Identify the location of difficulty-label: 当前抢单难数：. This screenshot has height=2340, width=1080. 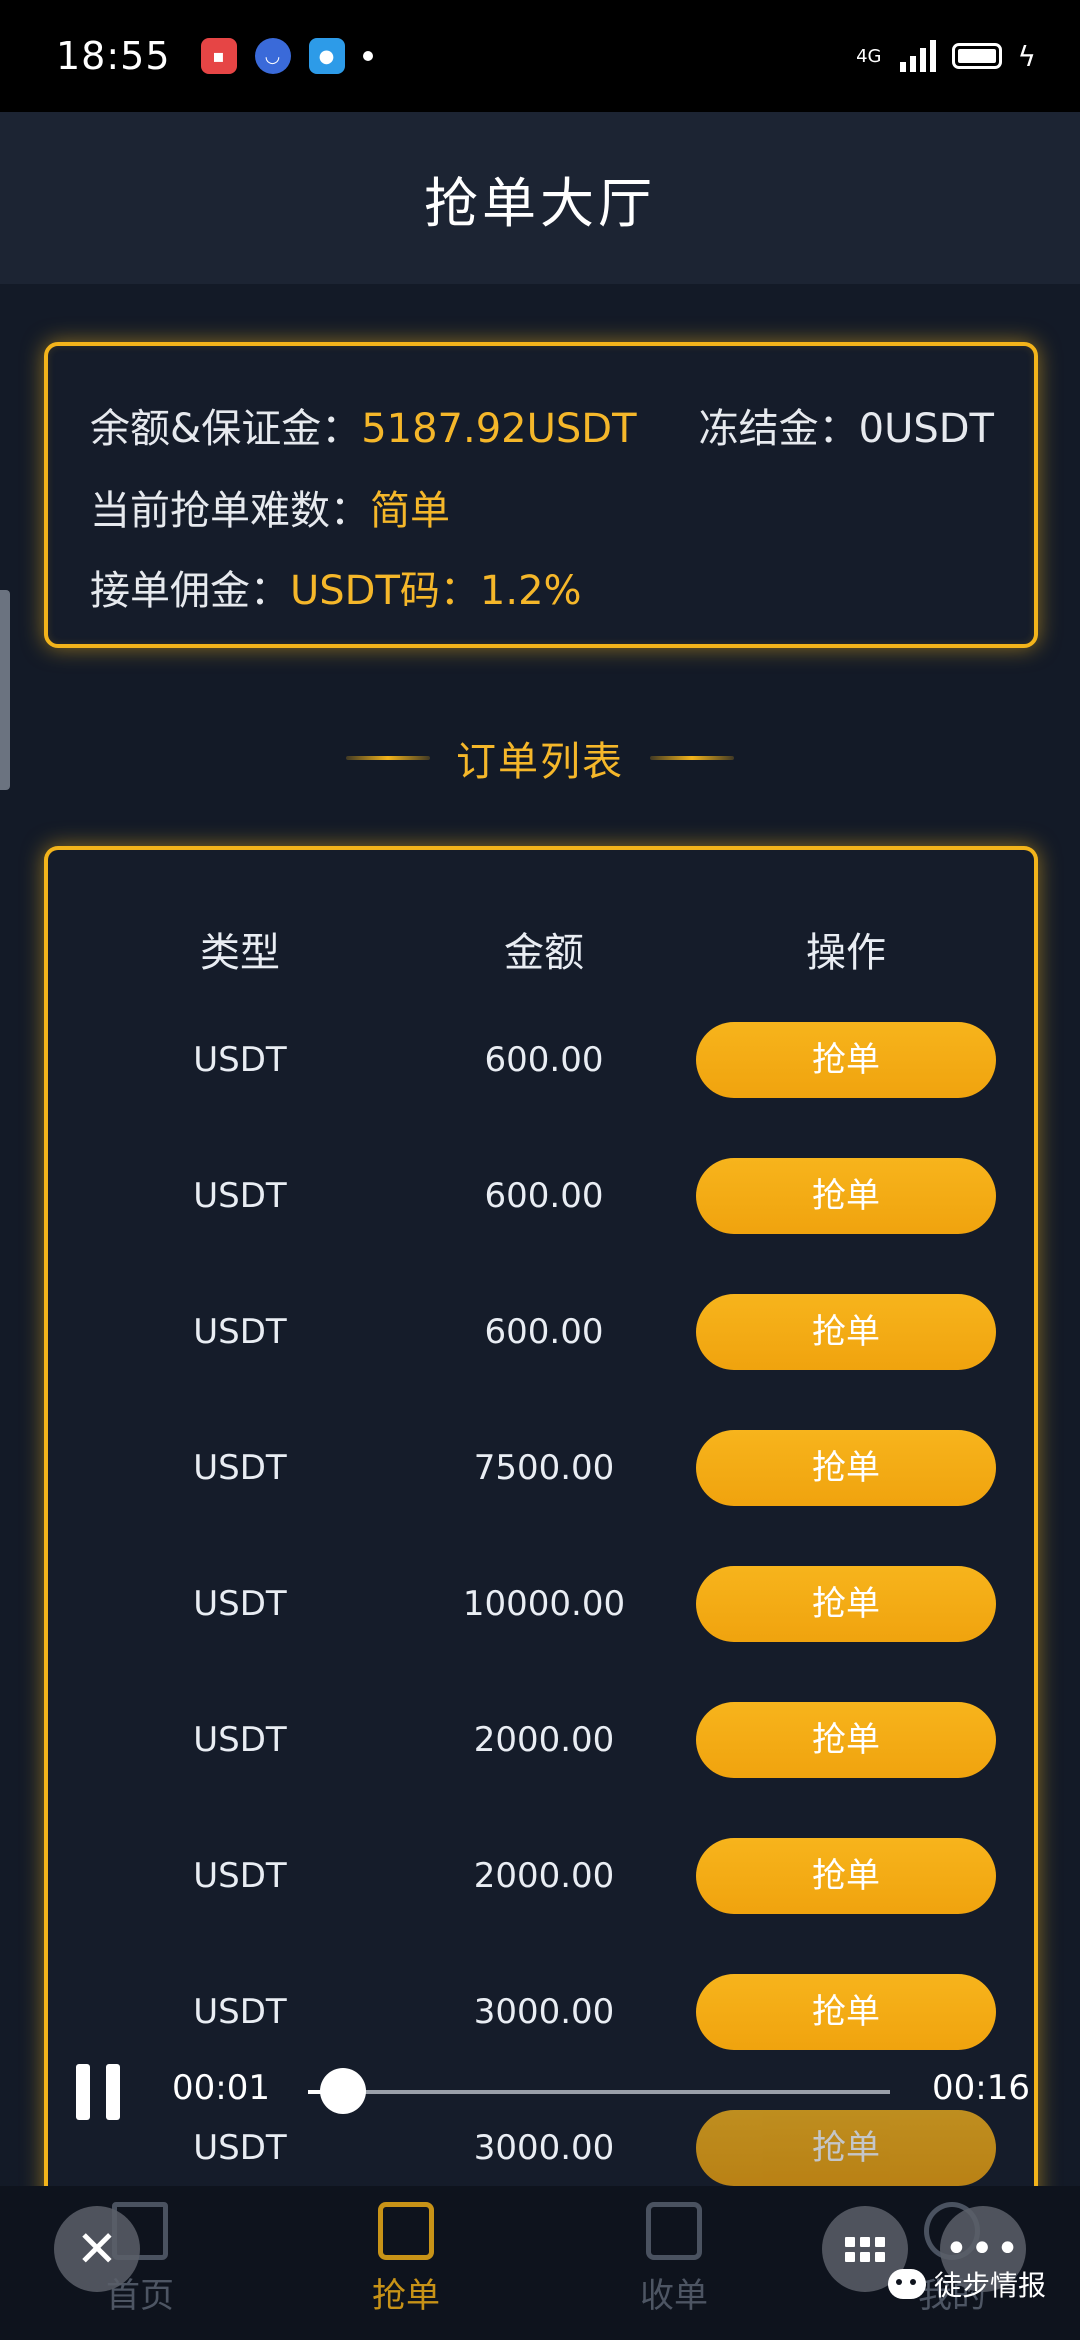
(230, 511).